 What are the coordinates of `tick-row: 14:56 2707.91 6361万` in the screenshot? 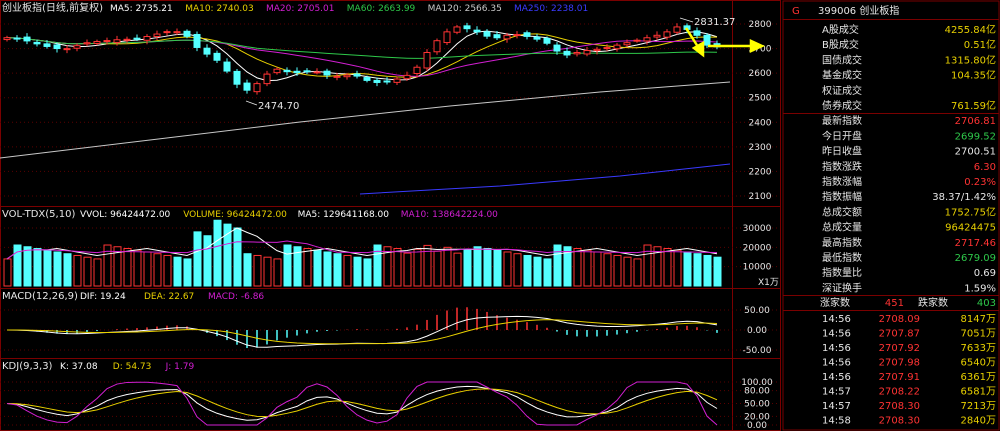 It's located at (909, 377).